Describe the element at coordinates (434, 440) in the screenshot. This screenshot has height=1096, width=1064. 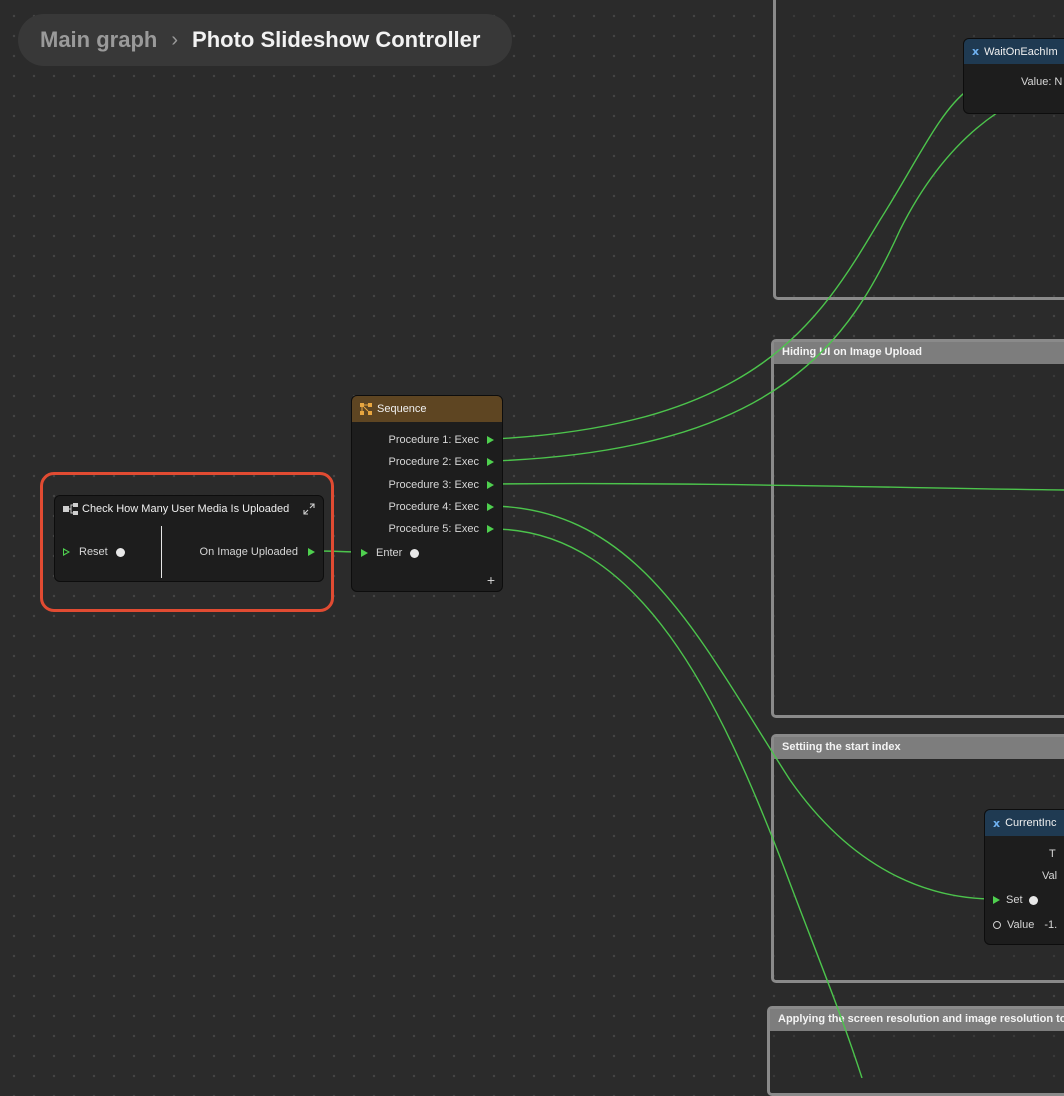
I see `procedure-label: Procedure 1: Exec` at that location.